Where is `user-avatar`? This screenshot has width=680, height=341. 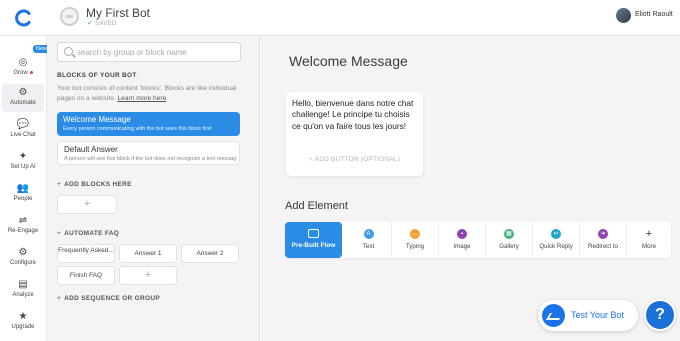
user-avatar is located at coordinates (623, 15).